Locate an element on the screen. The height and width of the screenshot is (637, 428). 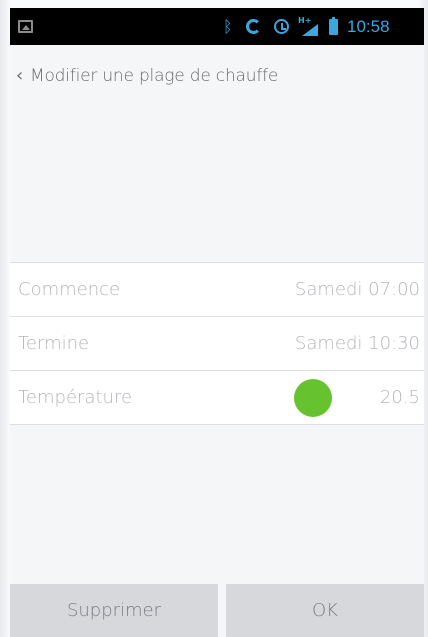
signal-bars is located at coordinates (310, 30).